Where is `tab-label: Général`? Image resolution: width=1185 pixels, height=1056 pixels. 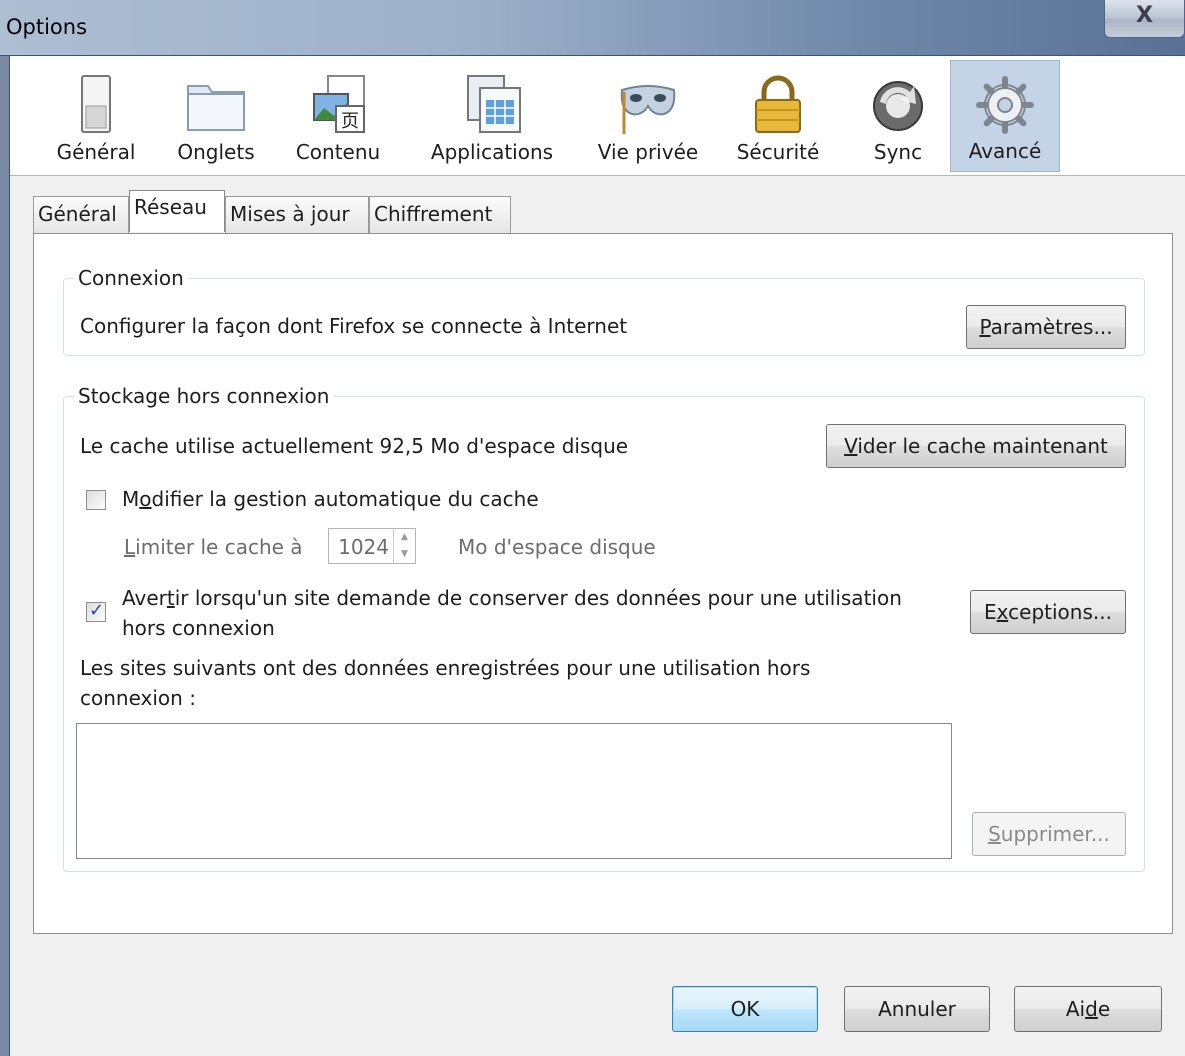
tab-label: Général is located at coordinates (77, 214).